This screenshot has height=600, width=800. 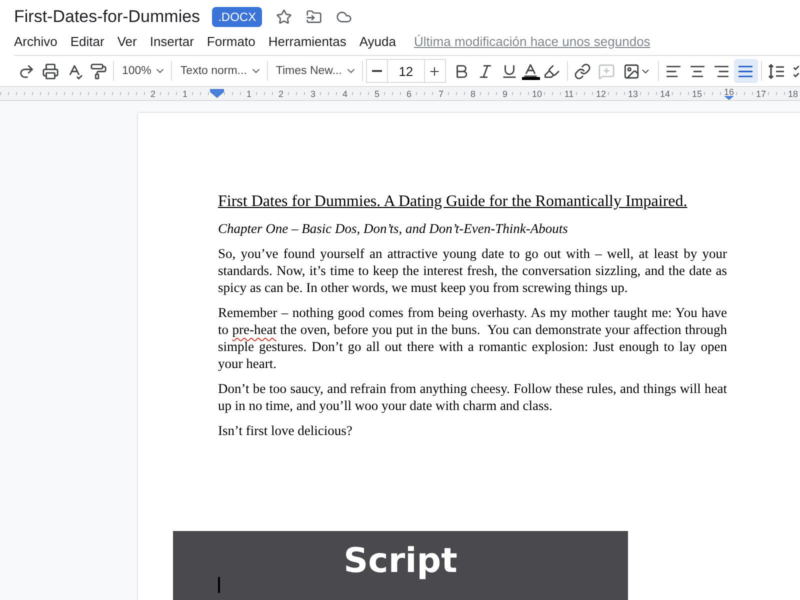 I want to click on banner-title: Script, so click(x=401, y=561).